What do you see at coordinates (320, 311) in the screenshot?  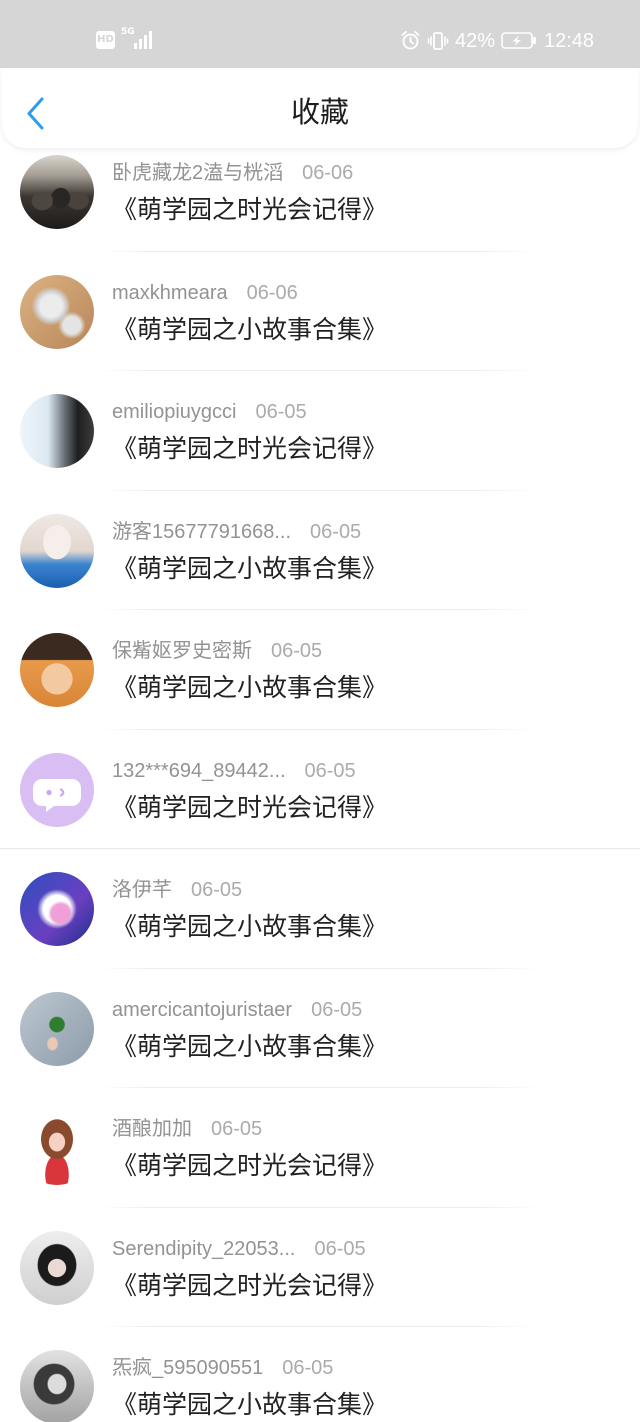 I see `list-item: maxkhmeara 06-06 《萌学园之小故事合集》` at bounding box center [320, 311].